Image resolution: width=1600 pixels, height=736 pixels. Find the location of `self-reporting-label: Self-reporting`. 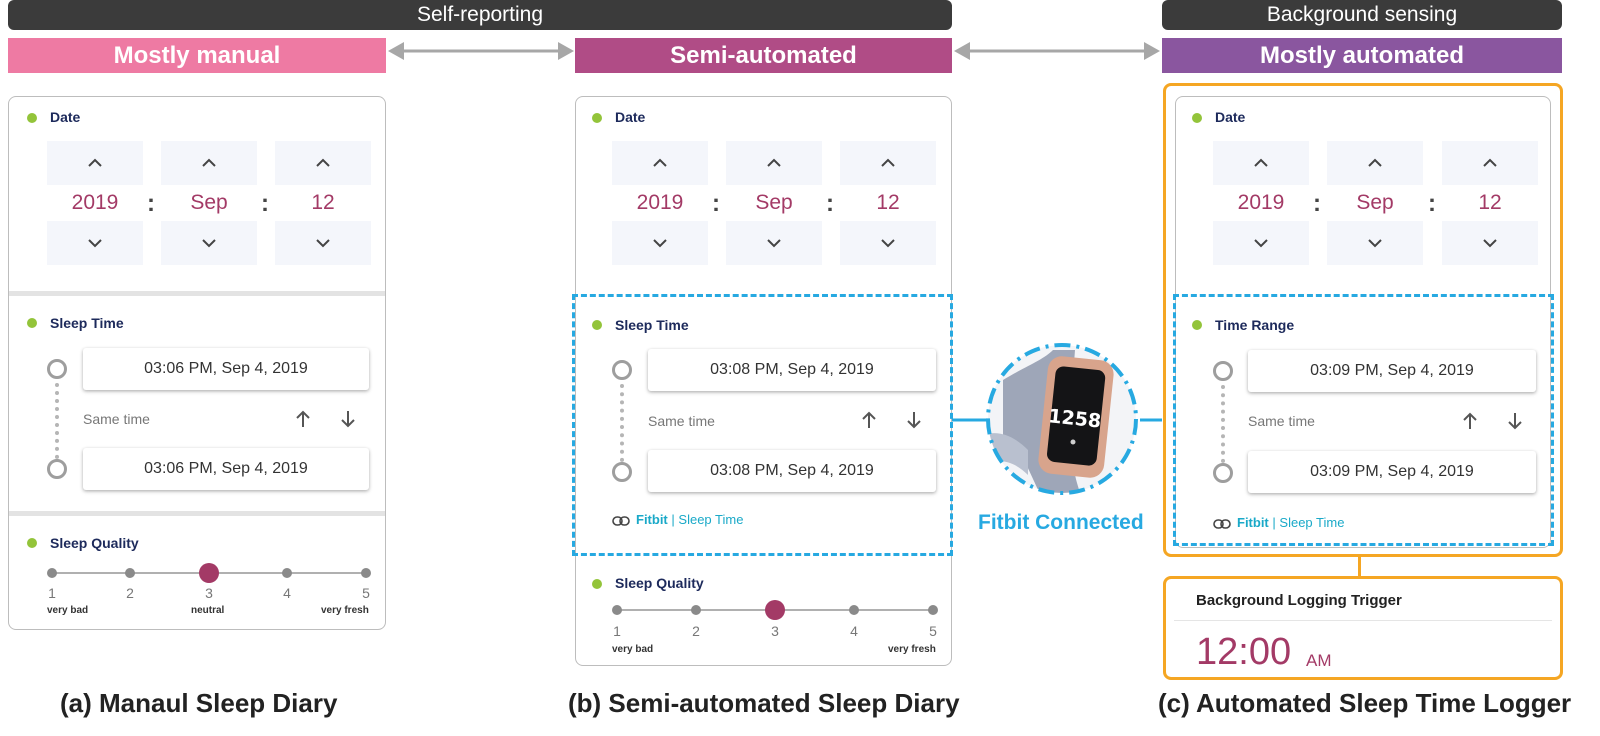

self-reporting-label: Self-reporting is located at coordinates (480, 14).